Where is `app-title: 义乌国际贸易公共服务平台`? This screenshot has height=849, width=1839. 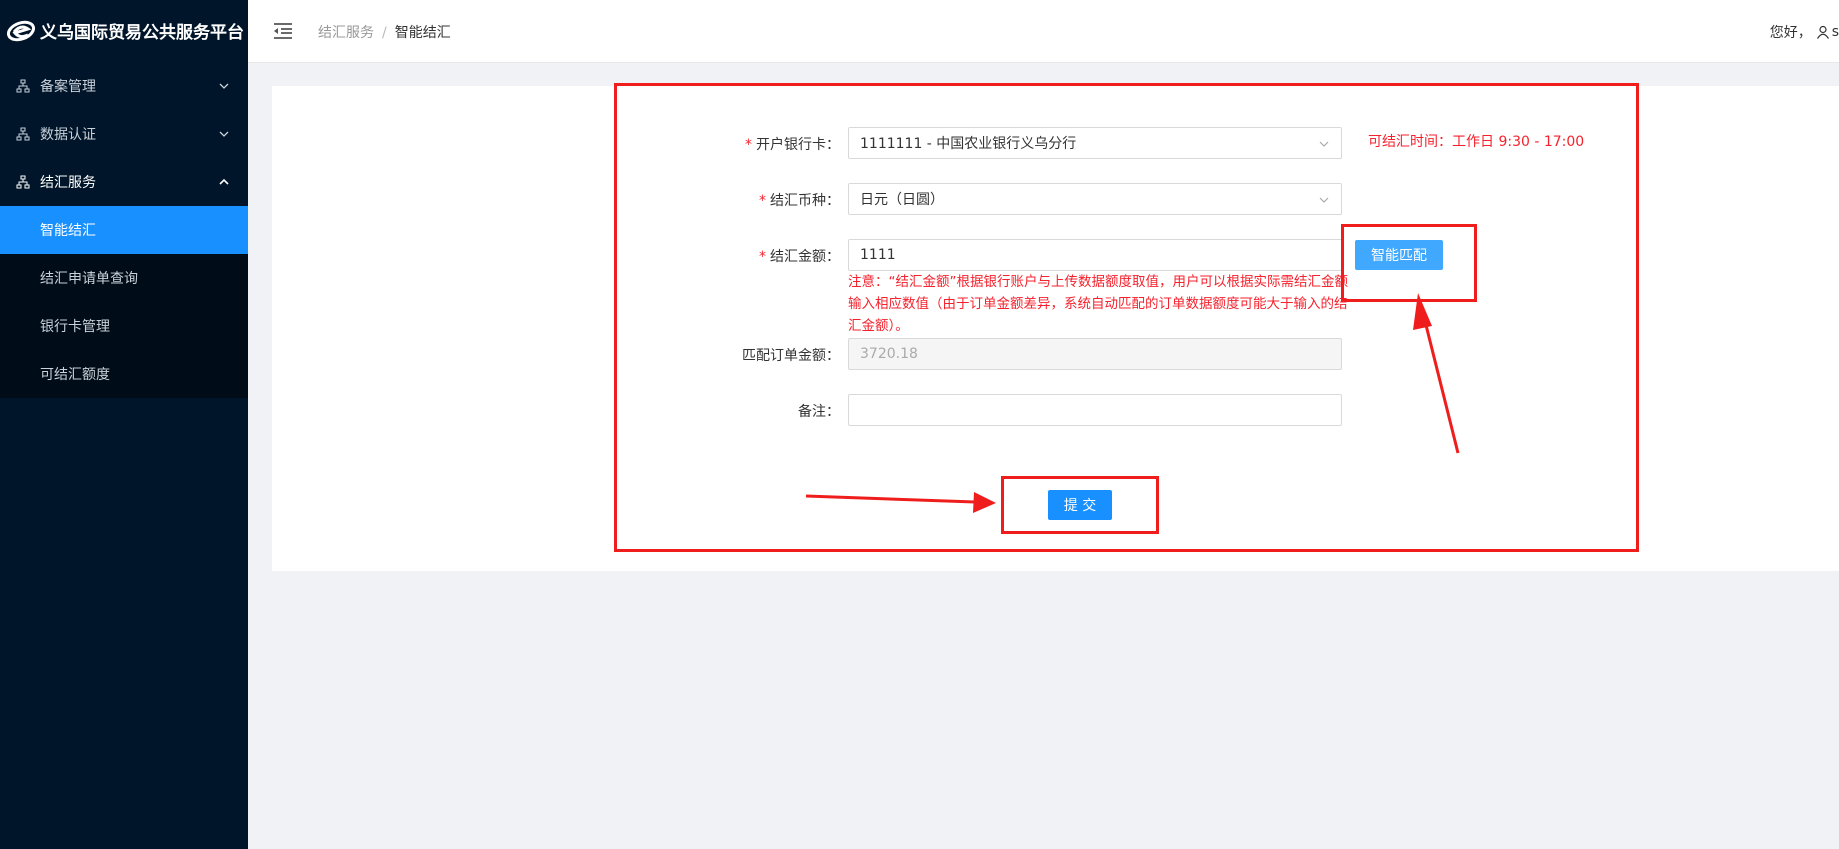
app-title: 义乌国际贸易公共服务平台 is located at coordinates (142, 32).